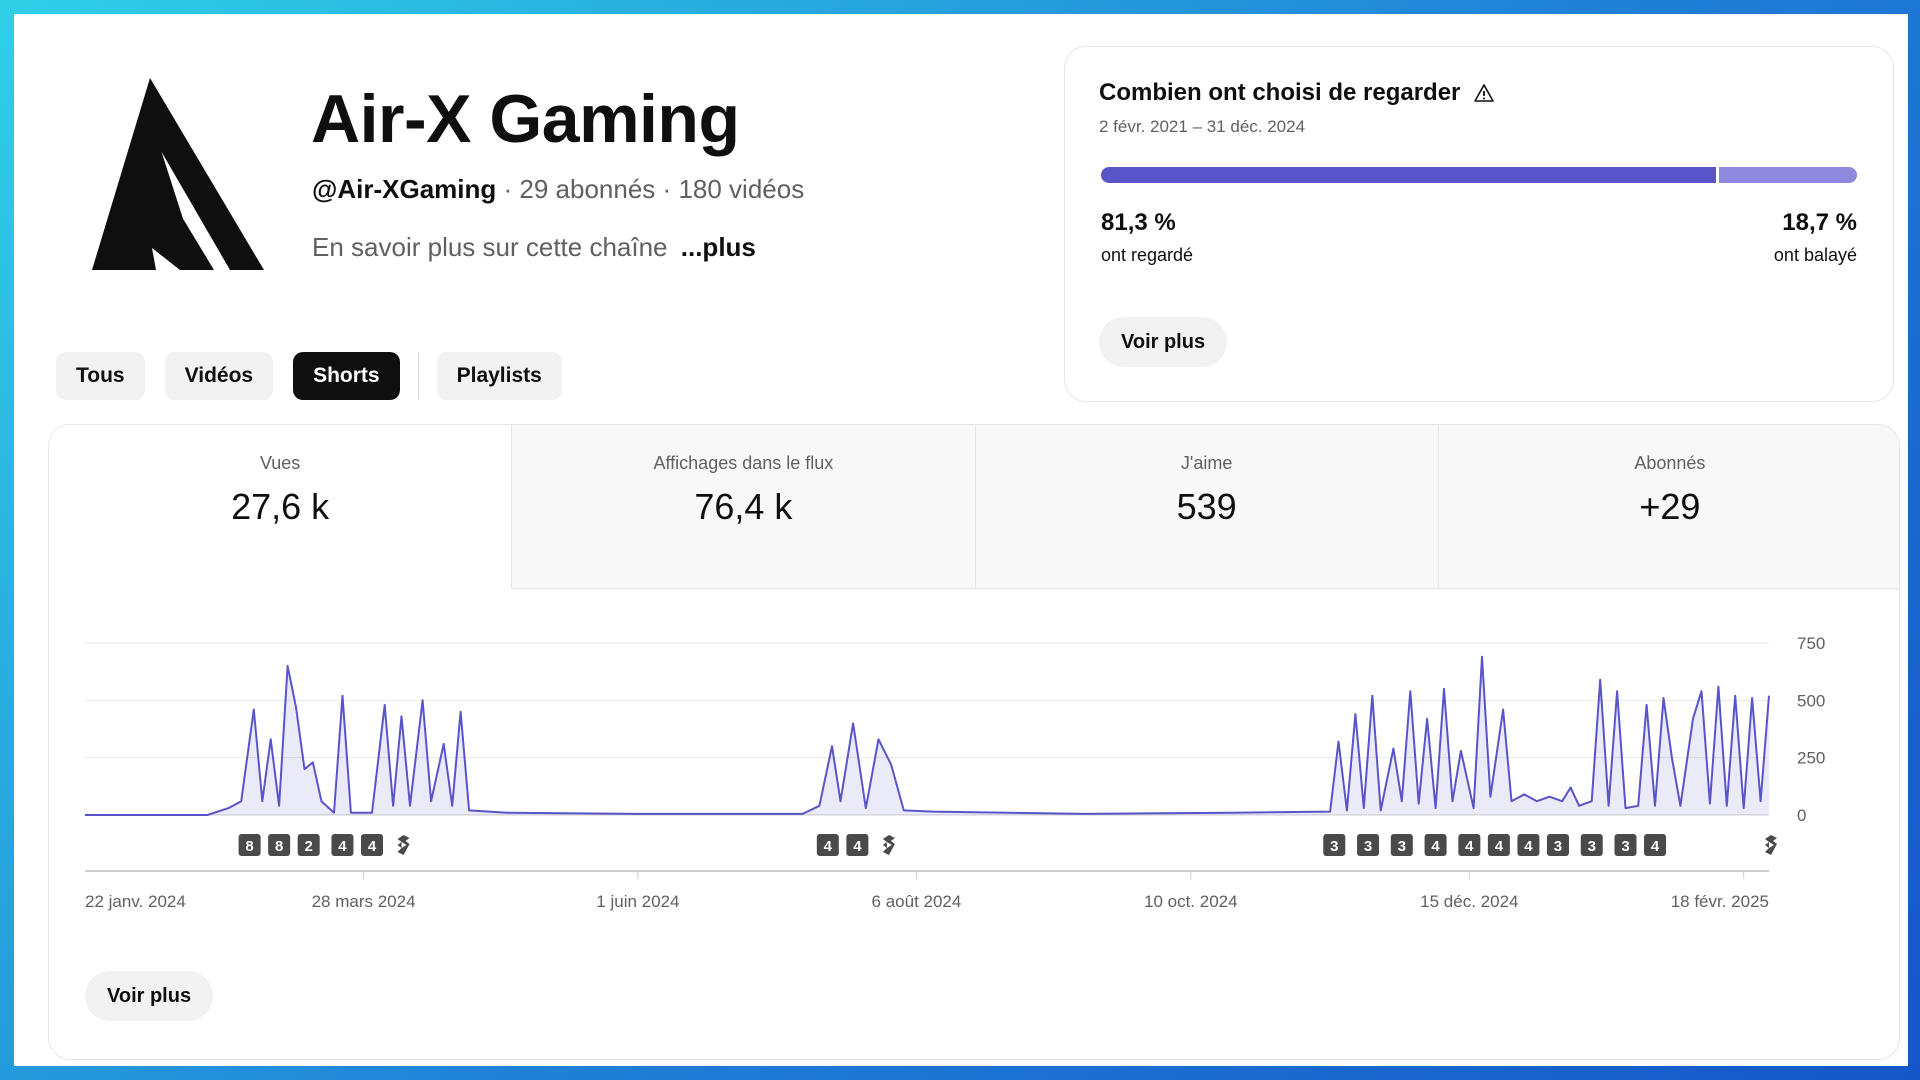 The width and height of the screenshot is (1920, 1080). Describe the element at coordinates (927, 735) in the screenshot. I see `views-area` at that location.